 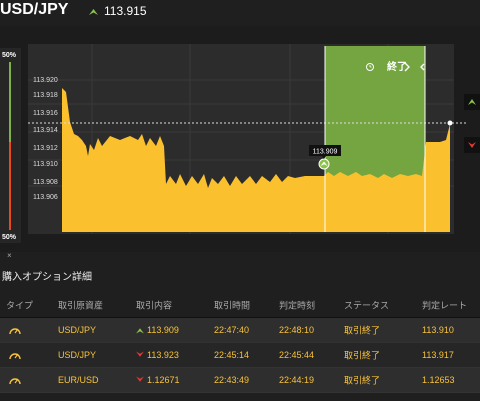 I want to click on header-type: タイプ, so click(x=20, y=305).